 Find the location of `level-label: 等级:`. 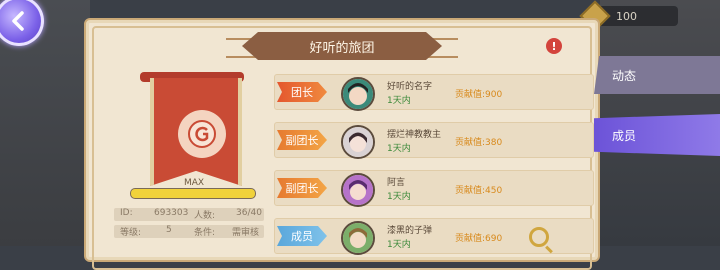

level-label: 等级: is located at coordinates (131, 233).